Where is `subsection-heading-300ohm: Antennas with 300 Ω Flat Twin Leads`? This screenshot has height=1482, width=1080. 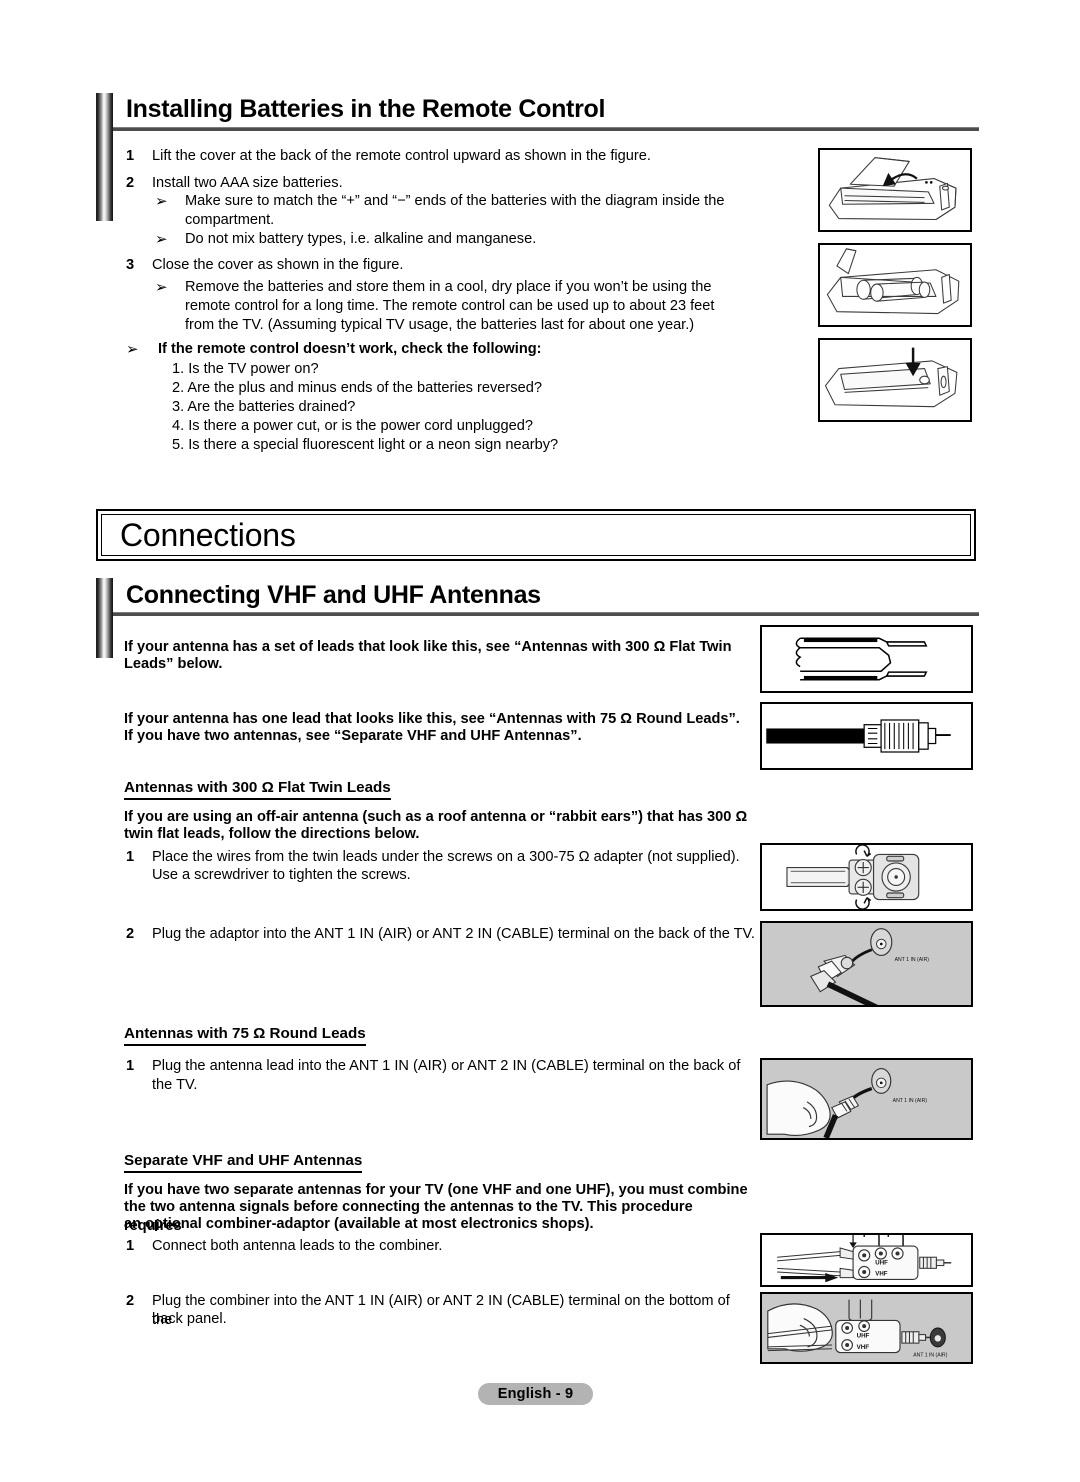
subsection-heading-300ohm: Antennas with 300 Ω Flat Twin Leads is located at coordinates (257, 789).